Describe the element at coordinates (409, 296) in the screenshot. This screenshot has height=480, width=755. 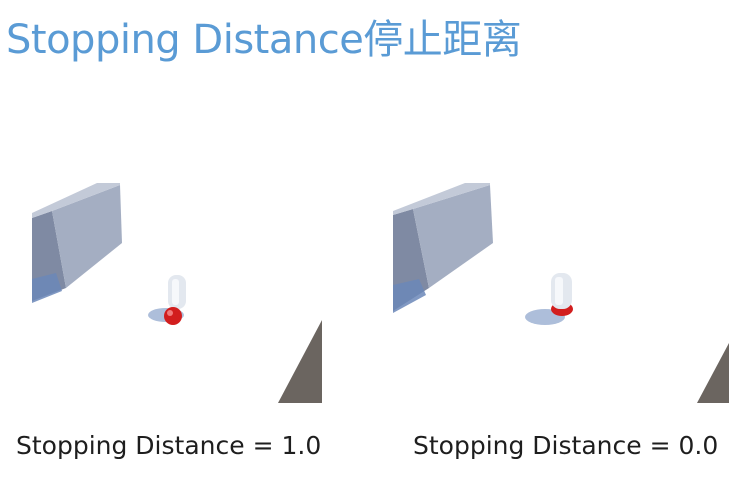
I see `wall-shadow` at that location.